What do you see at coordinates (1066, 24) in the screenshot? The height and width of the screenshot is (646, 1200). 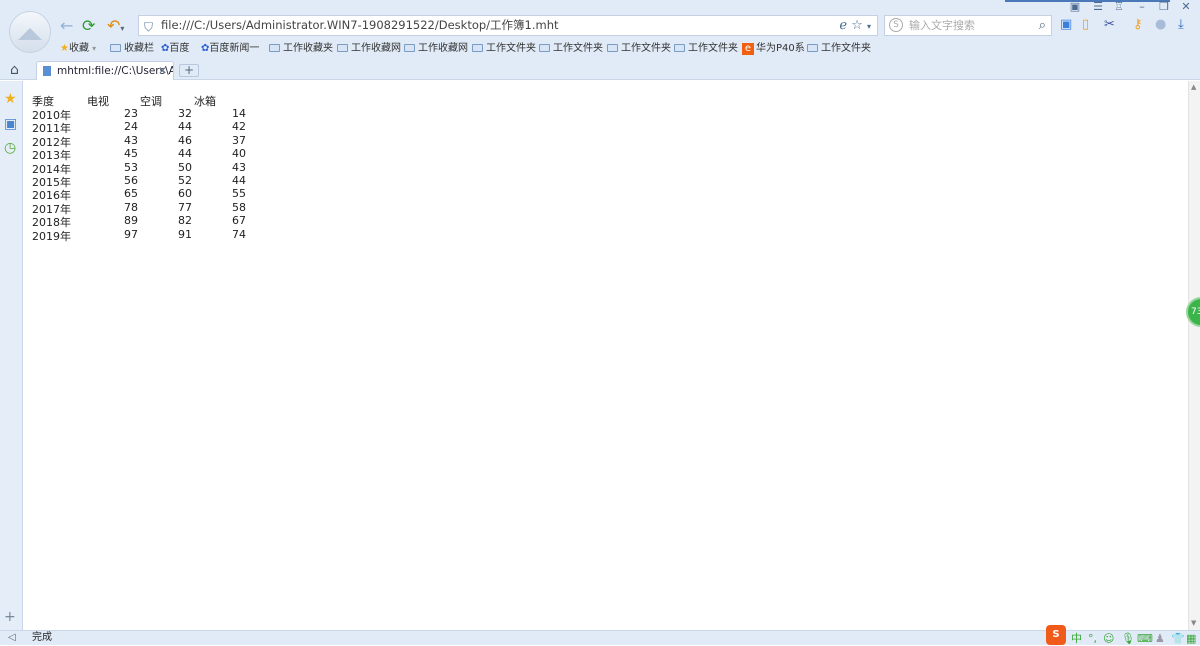 I see `translate-icon: ▣` at bounding box center [1066, 24].